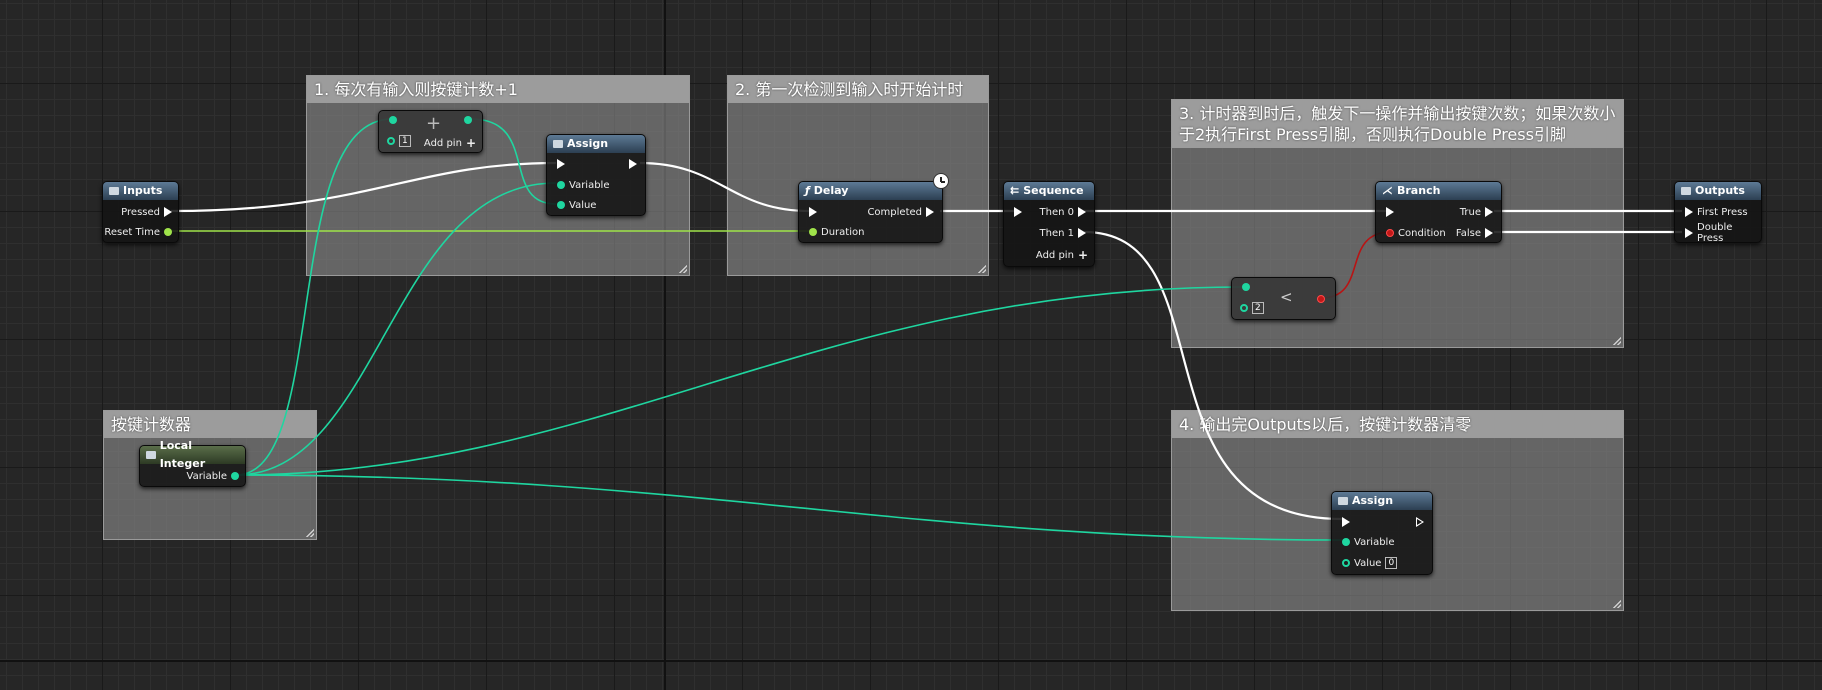  What do you see at coordinates (1715, 233) in the screenshot?
I see `pin-label: Double Press` at bounding box center [1715, 233].